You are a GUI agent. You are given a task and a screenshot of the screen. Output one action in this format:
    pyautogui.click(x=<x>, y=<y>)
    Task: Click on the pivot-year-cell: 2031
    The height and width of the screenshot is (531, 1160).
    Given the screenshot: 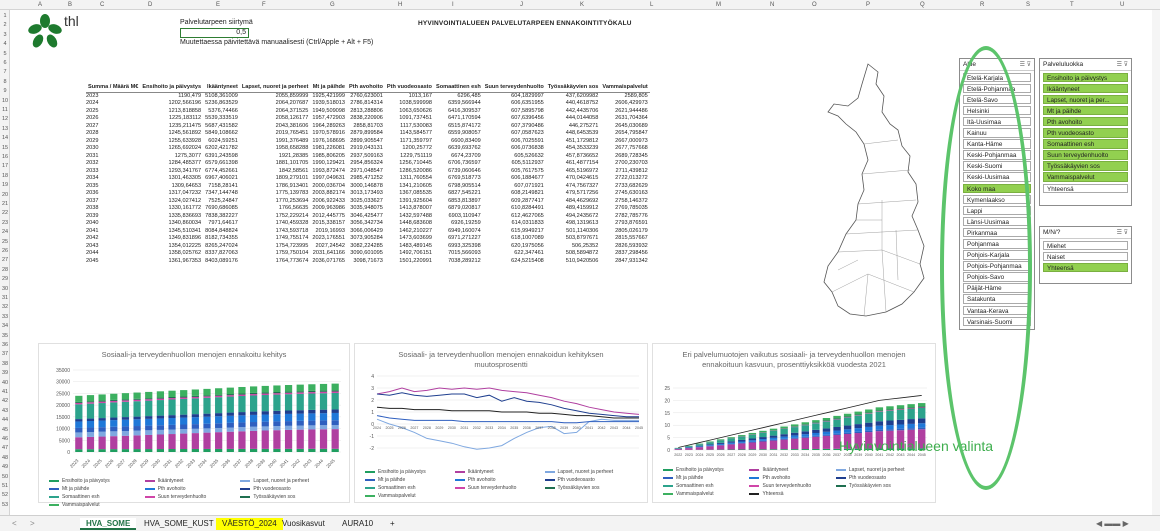 What is the action you would take?
    pyautogui.click(x=113, y=157)
    